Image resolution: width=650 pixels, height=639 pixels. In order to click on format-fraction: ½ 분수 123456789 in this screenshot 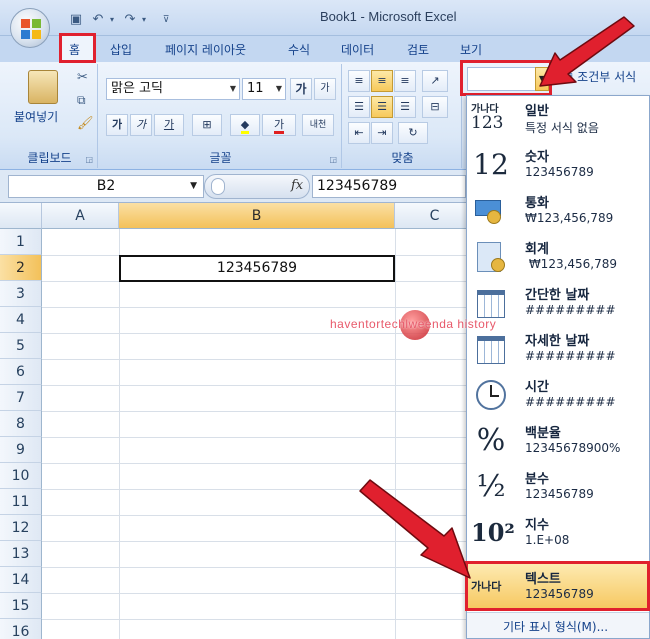, I will do `click(558, 487)`.